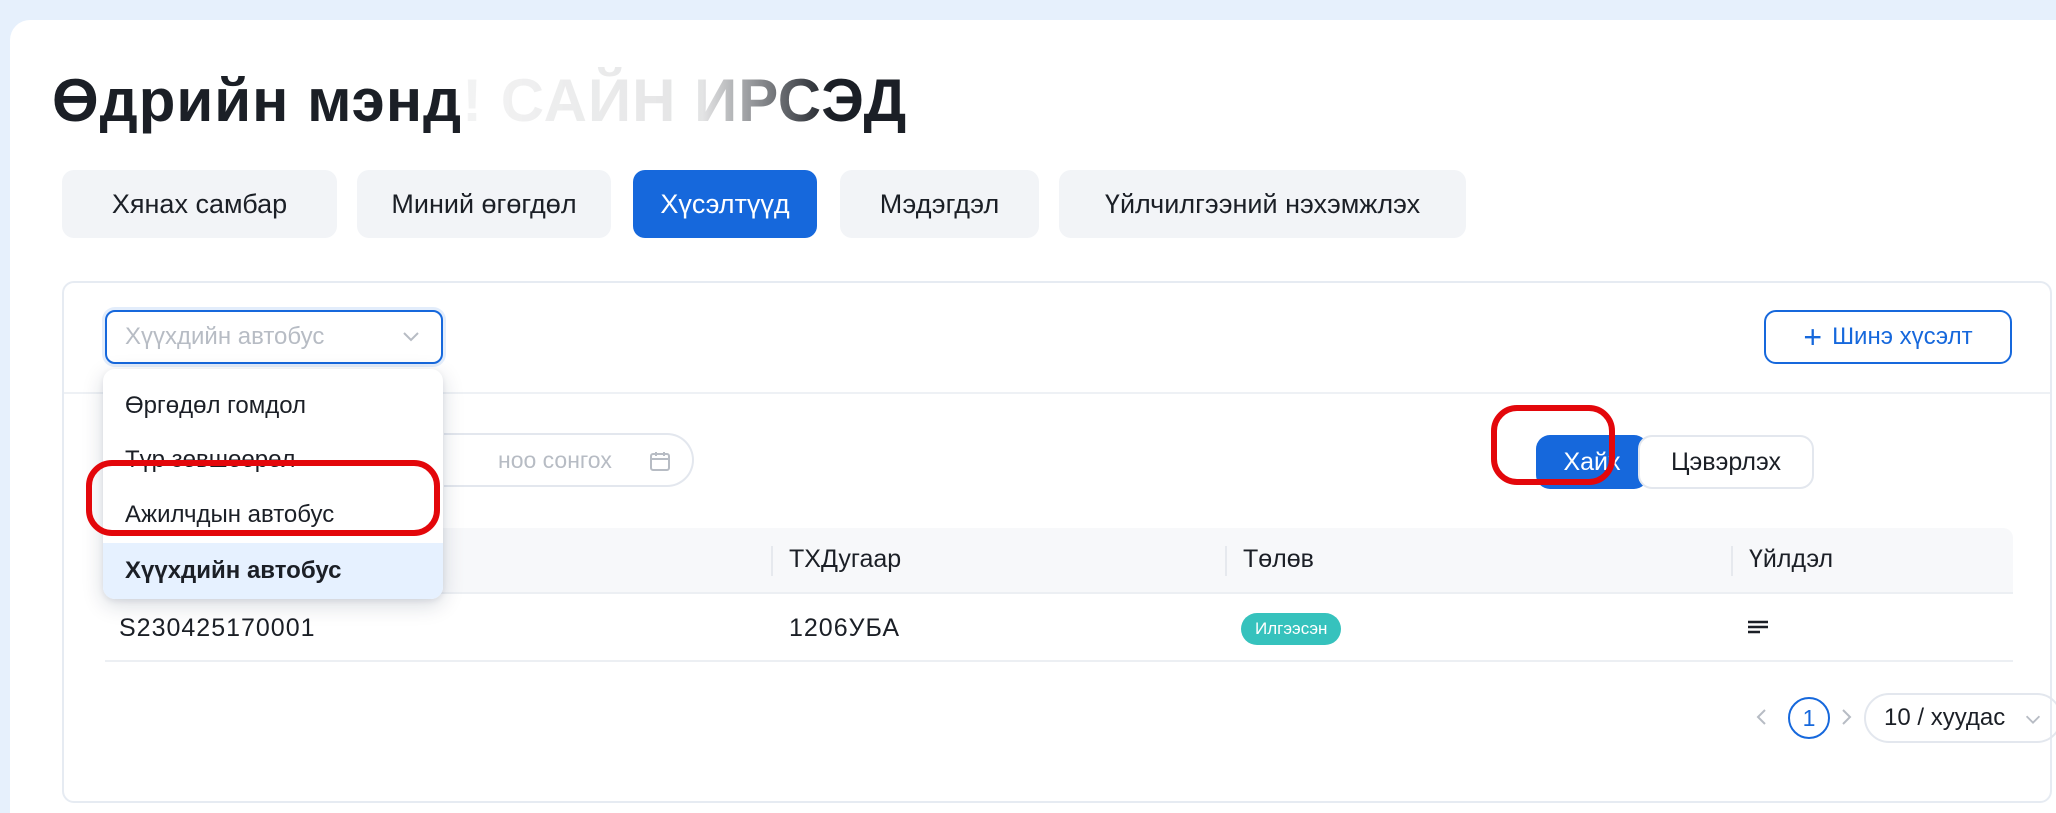  Describe the element at coordinates (257, 100) in the screenshot. I see `title-greeting: Өдрийн мэнд` at that location.